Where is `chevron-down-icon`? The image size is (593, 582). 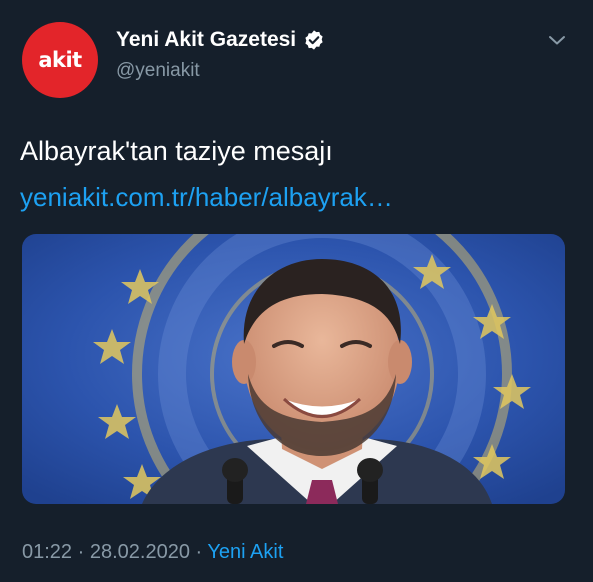 chevron-down-icon is located at coordinates (557, 40).